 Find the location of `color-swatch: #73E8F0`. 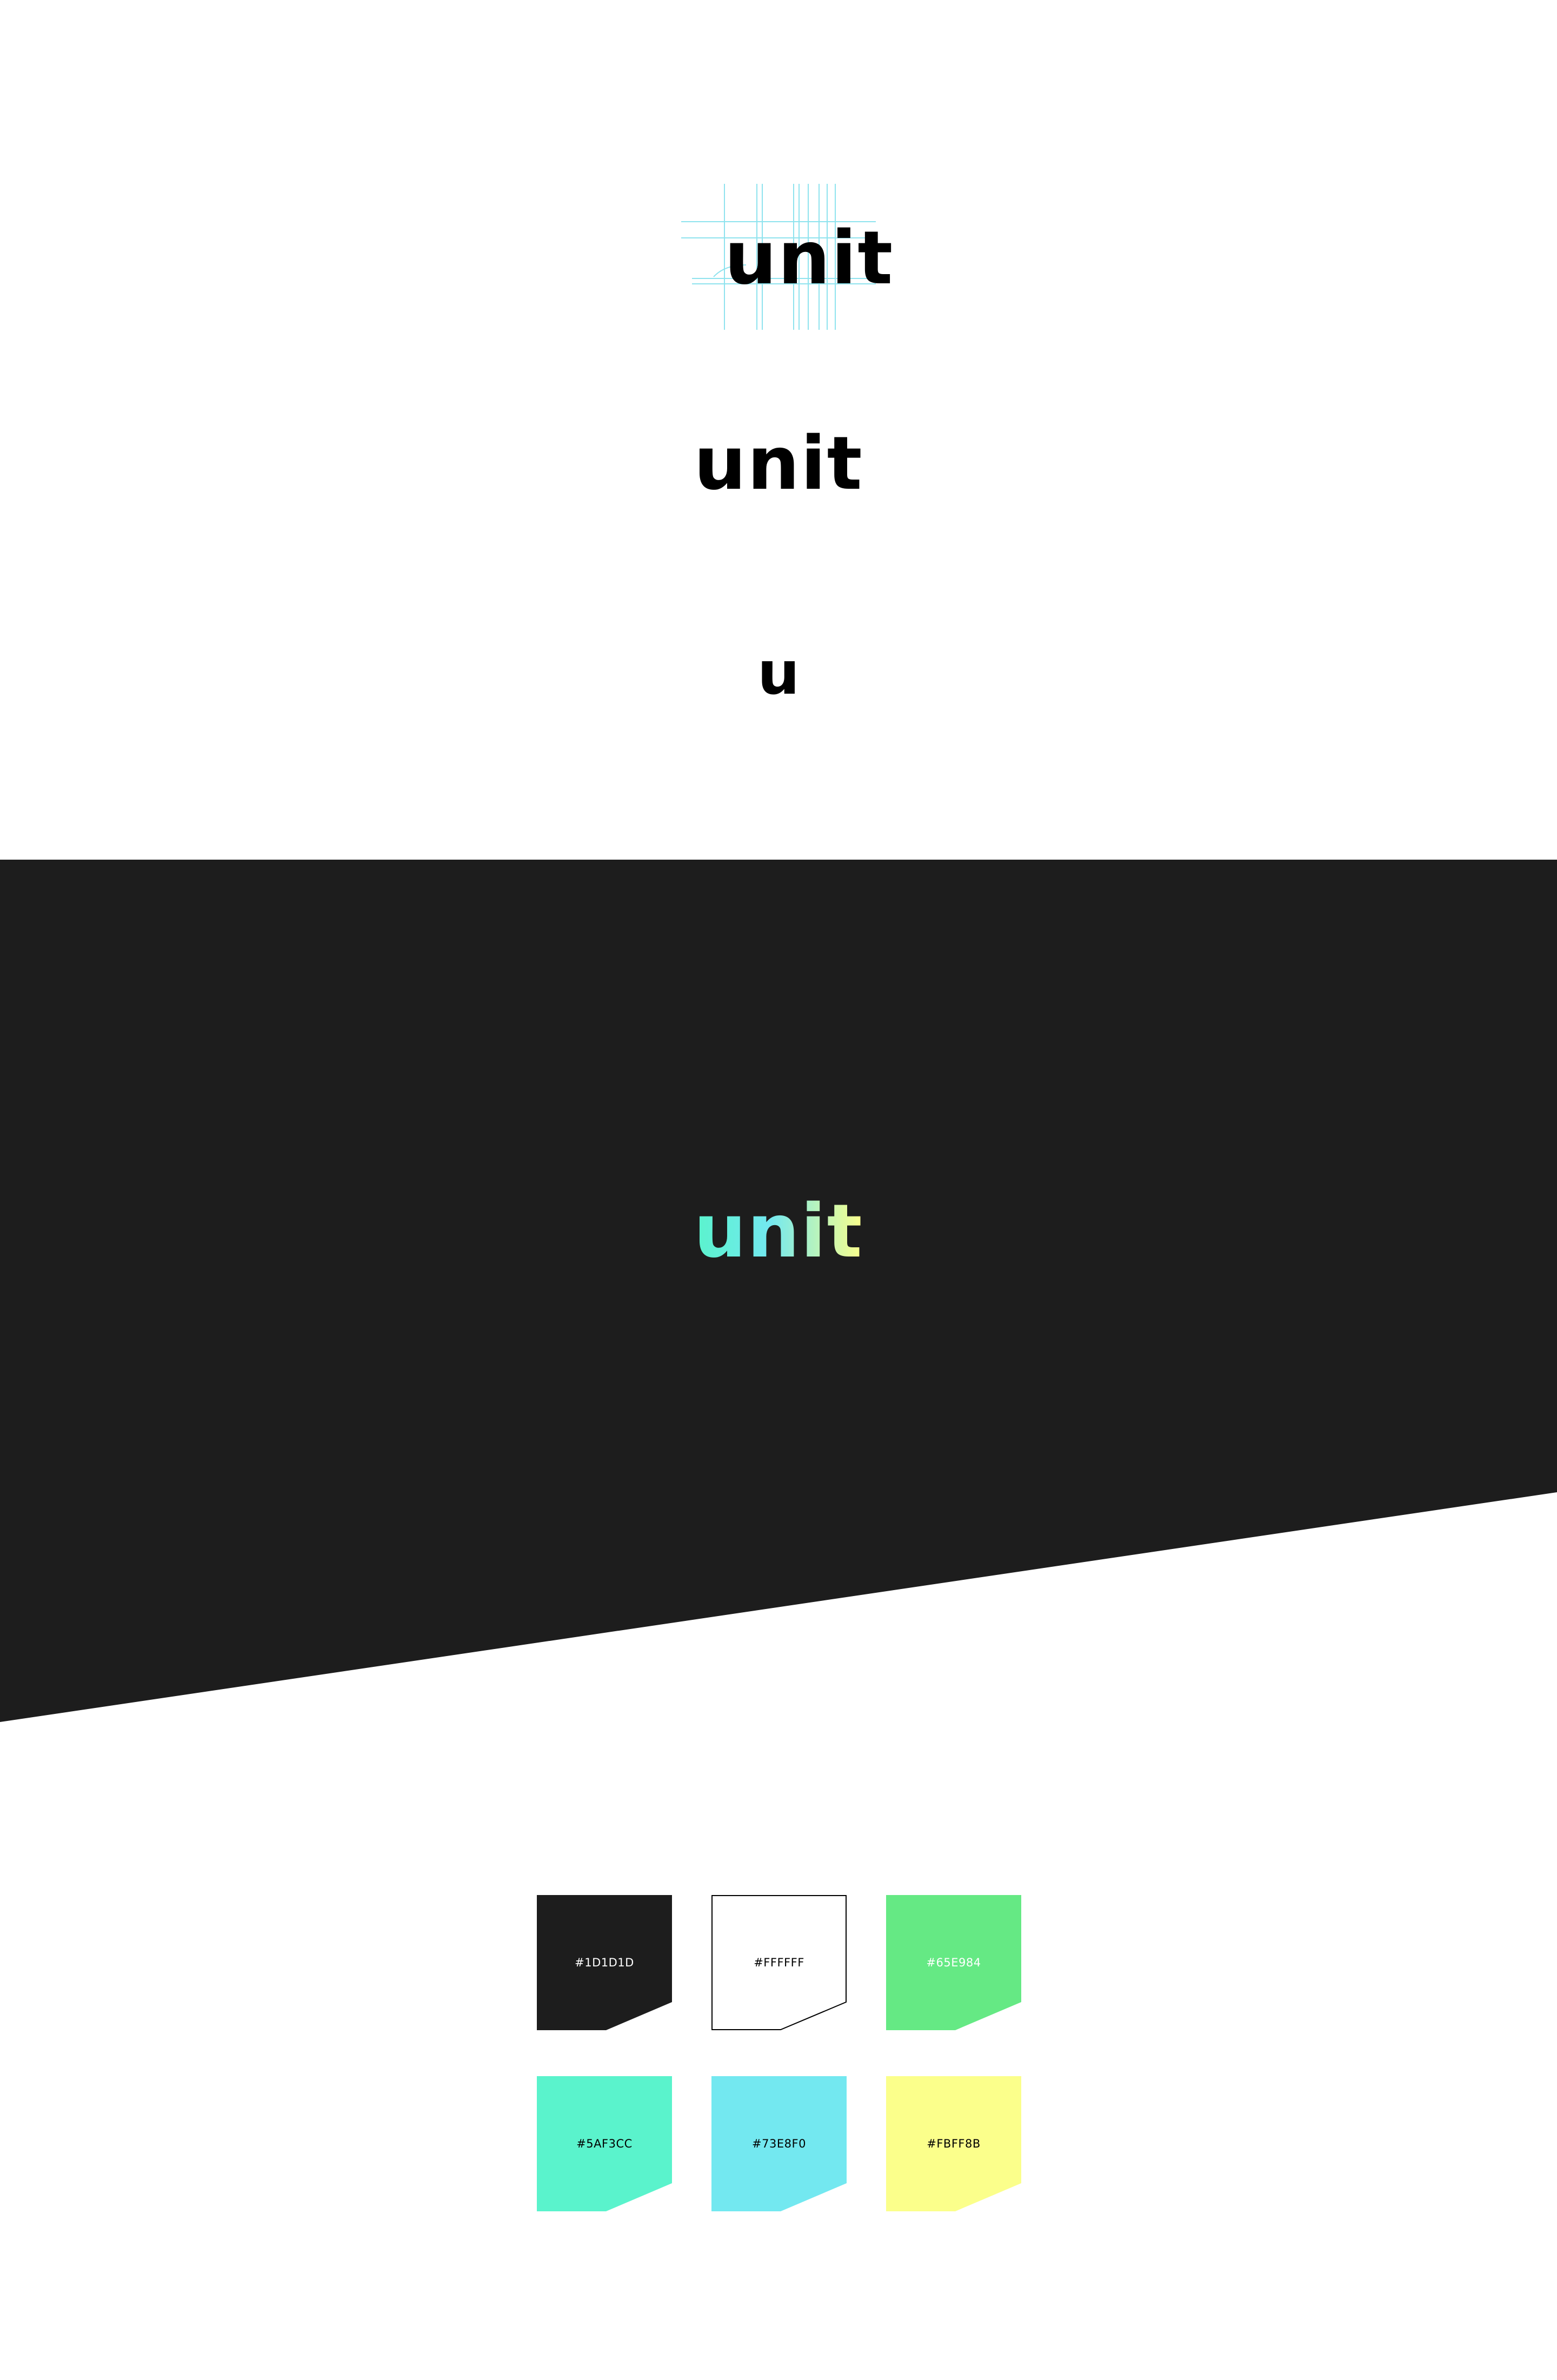

color-swatch: #73E8F0 is located at coordinates (779, 2143).